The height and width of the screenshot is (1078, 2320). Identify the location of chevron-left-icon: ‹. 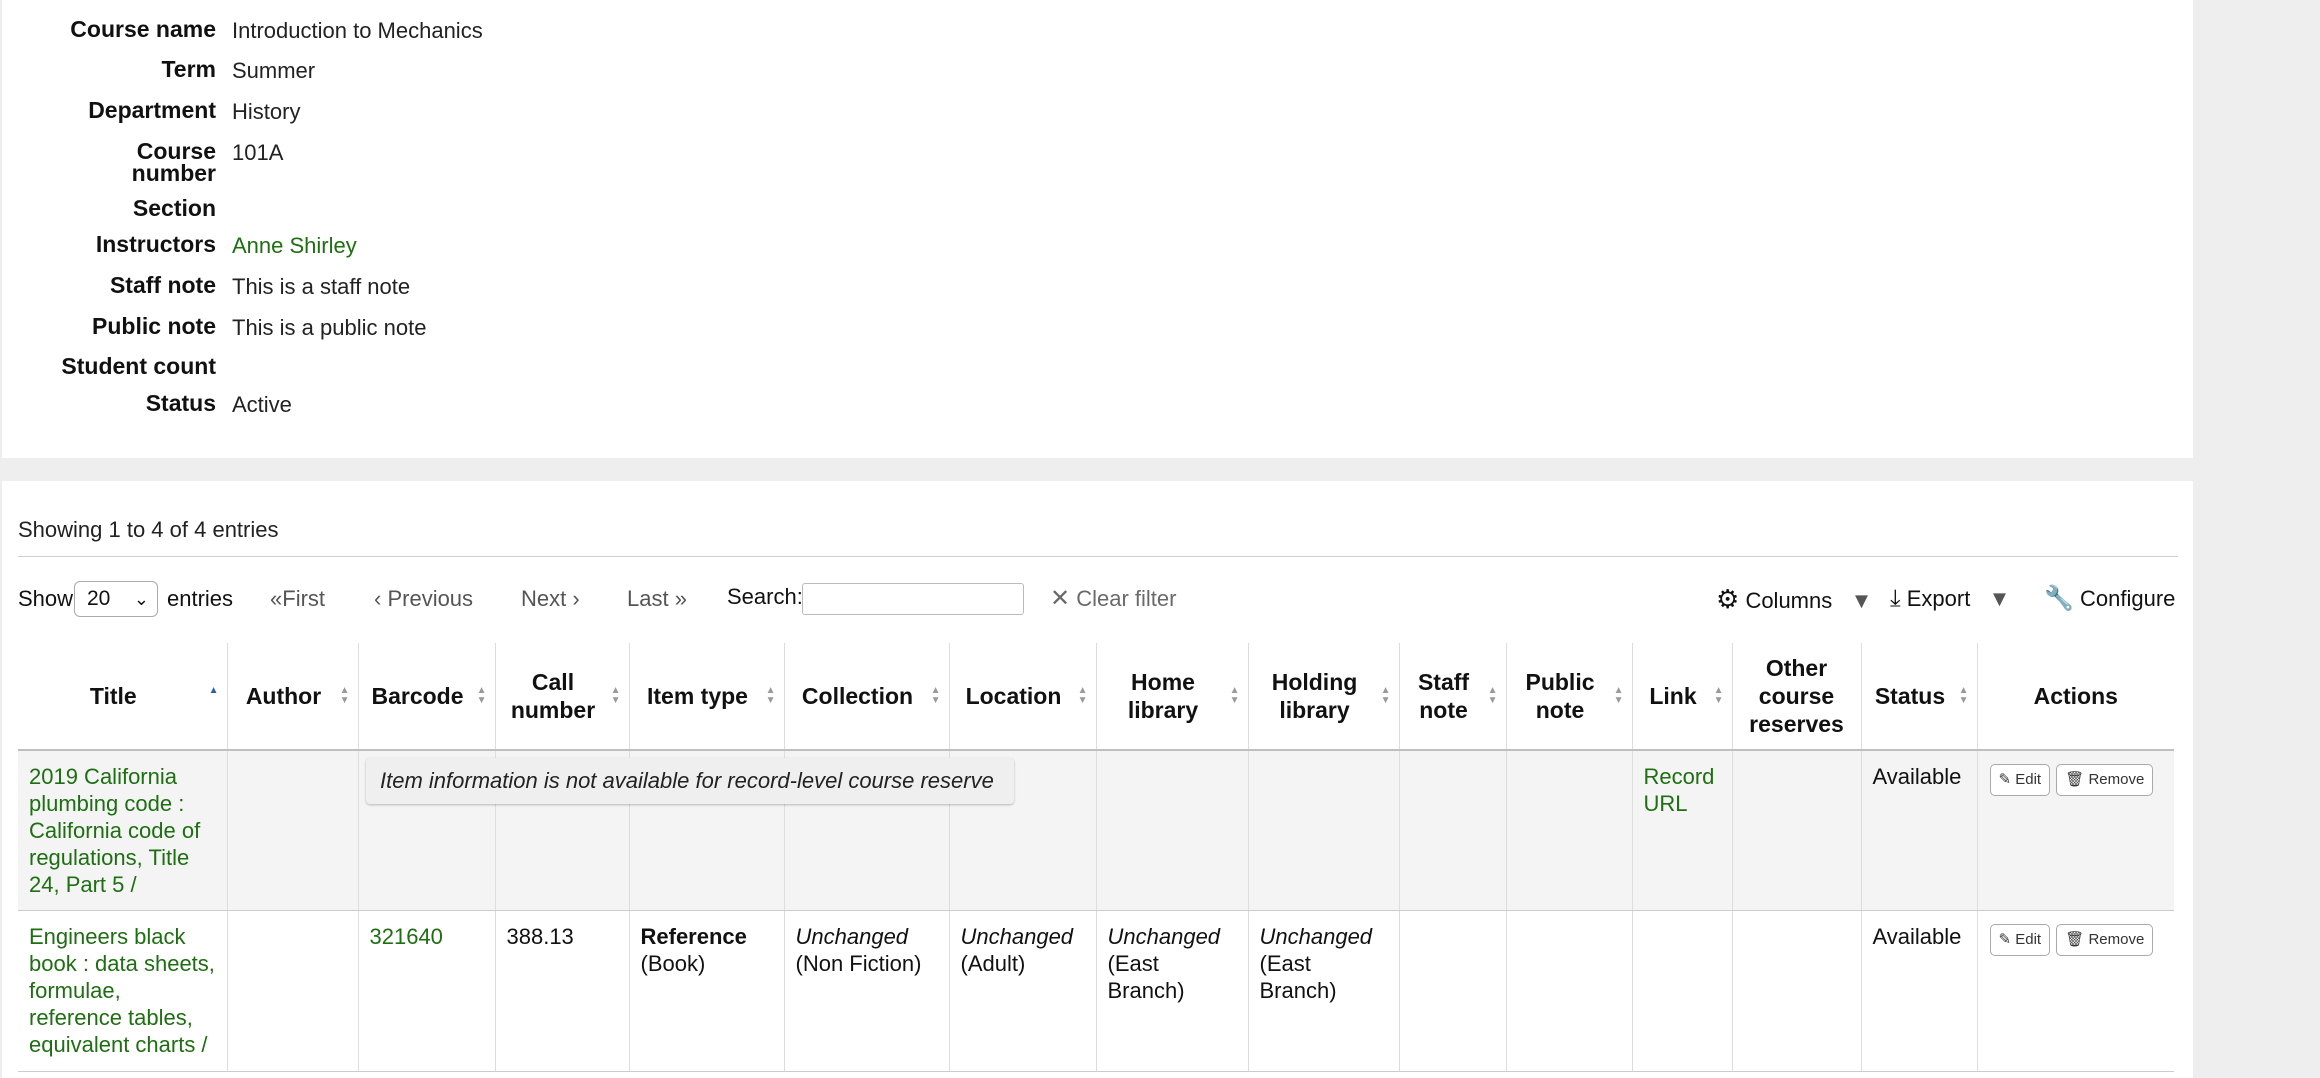
(378, 598).